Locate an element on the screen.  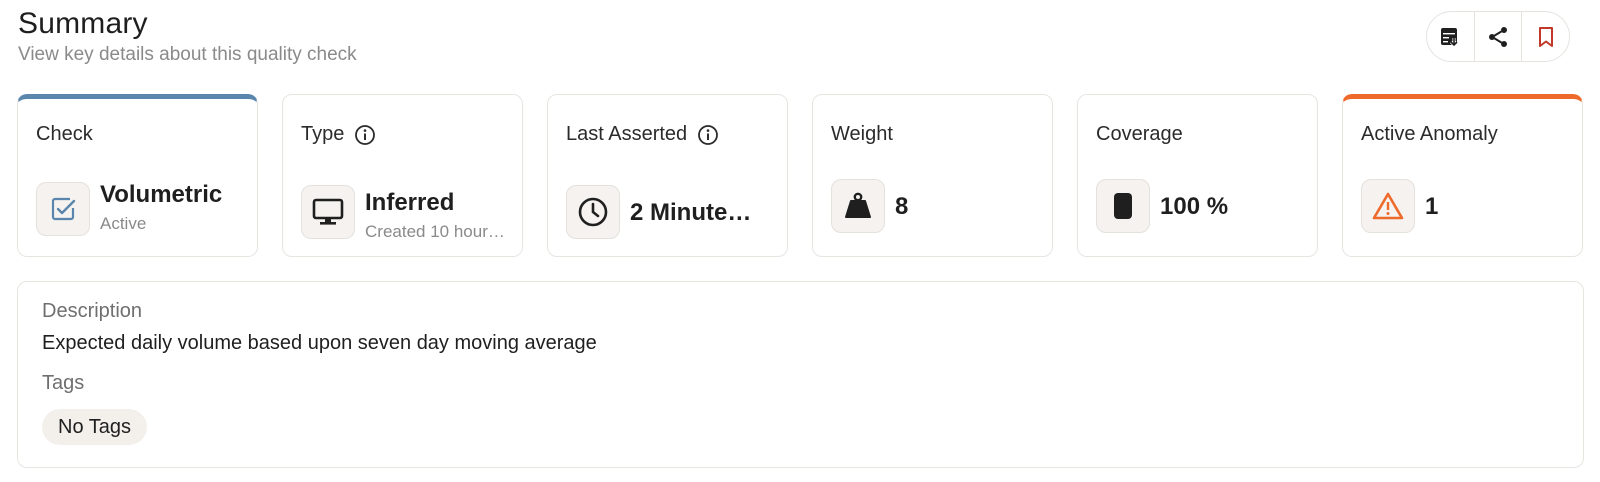
check-card-label: Check is located at coordinates (64, 134).